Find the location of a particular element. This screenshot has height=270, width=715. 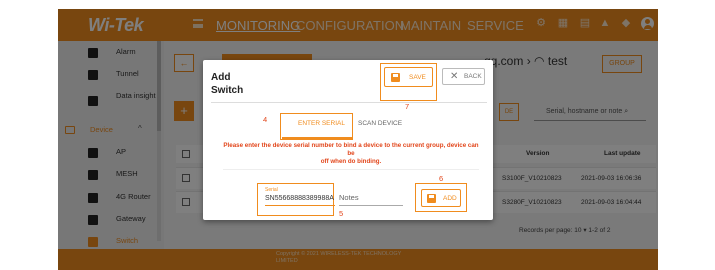

active-tab-indicator is located at coordinates (317, 138).